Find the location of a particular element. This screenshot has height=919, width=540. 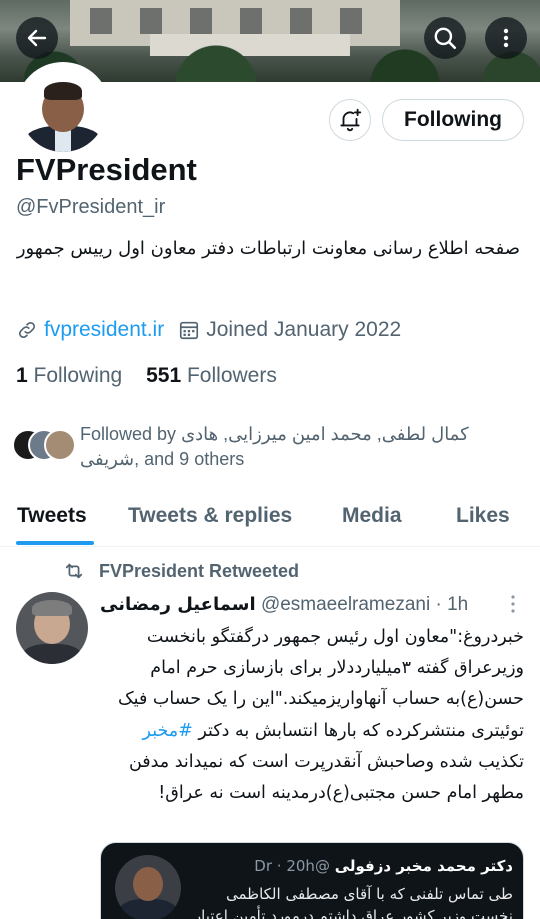

quoted-tweet-header: دکتر محمد مخبر دزفولی @Dr · 20h is located at coordinates (352, 869).